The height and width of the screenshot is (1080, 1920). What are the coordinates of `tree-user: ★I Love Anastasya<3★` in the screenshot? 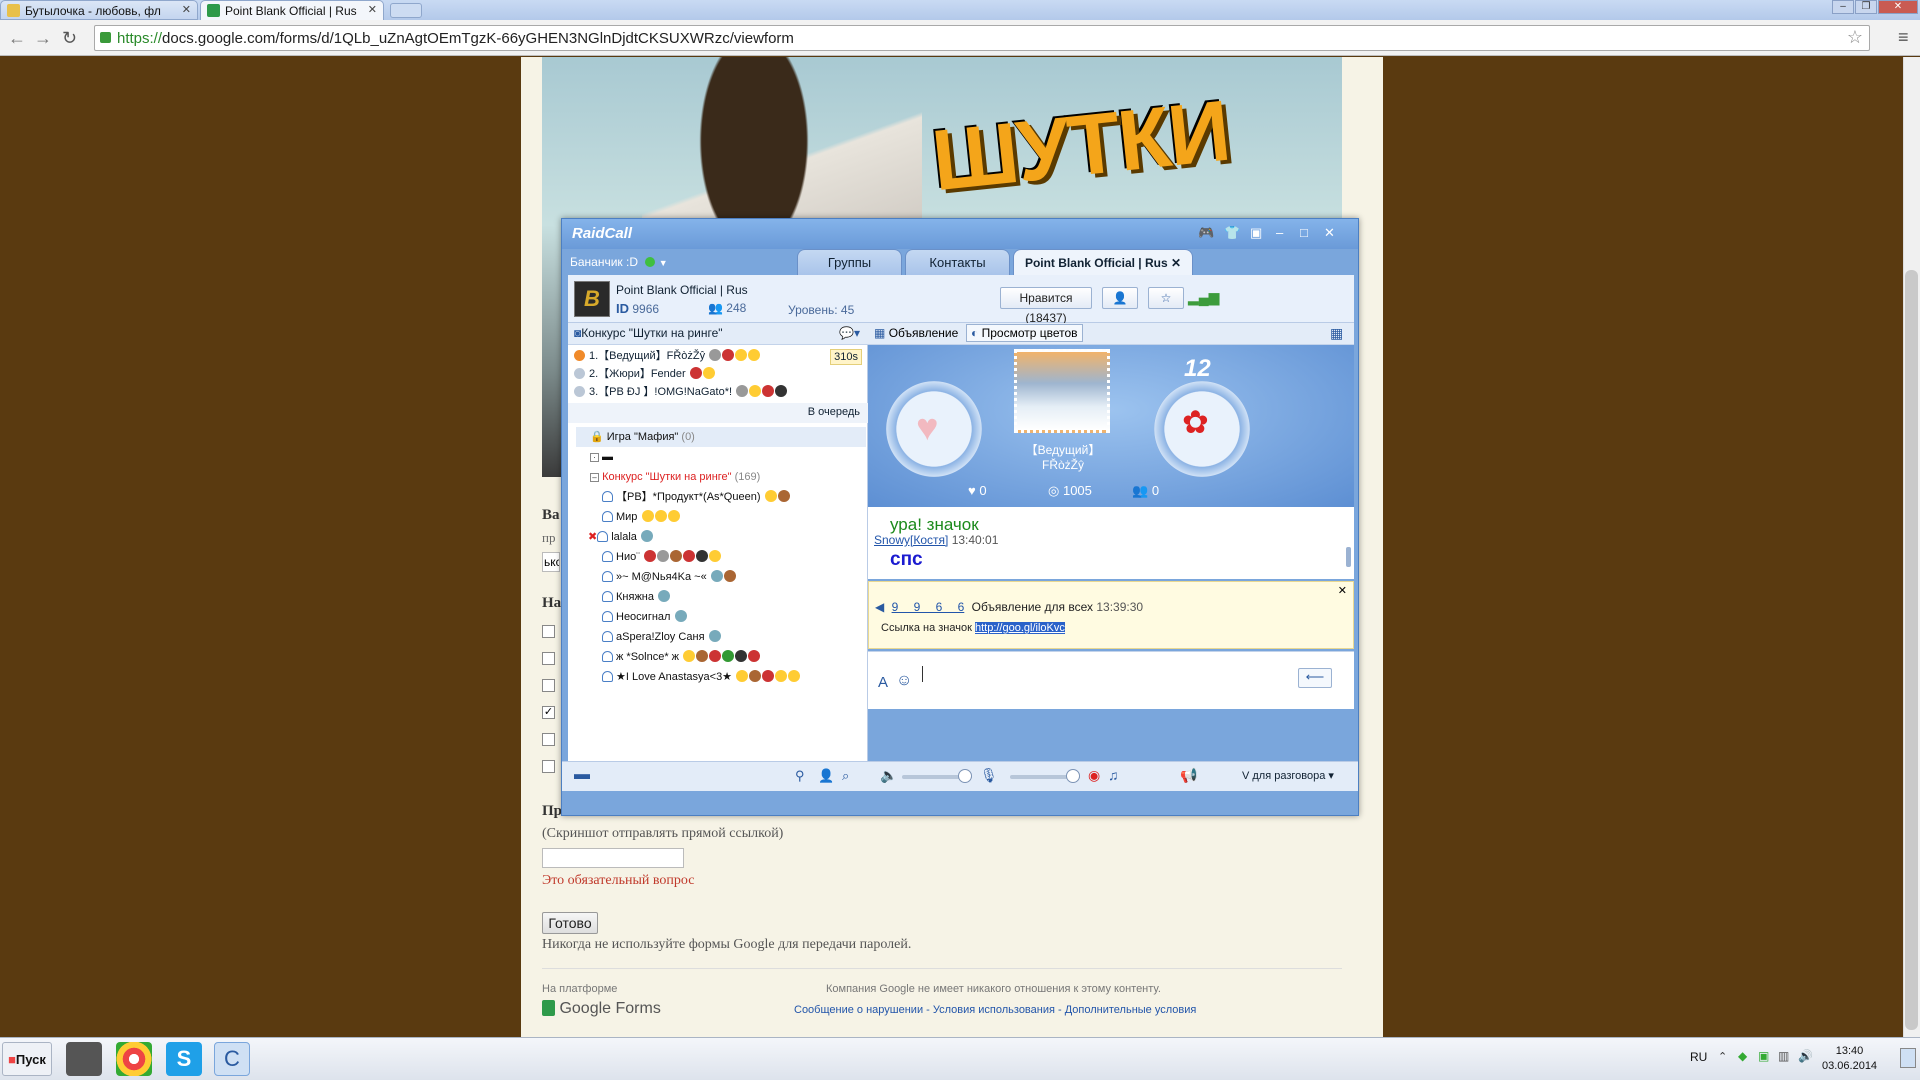 It's located at (721, 677).